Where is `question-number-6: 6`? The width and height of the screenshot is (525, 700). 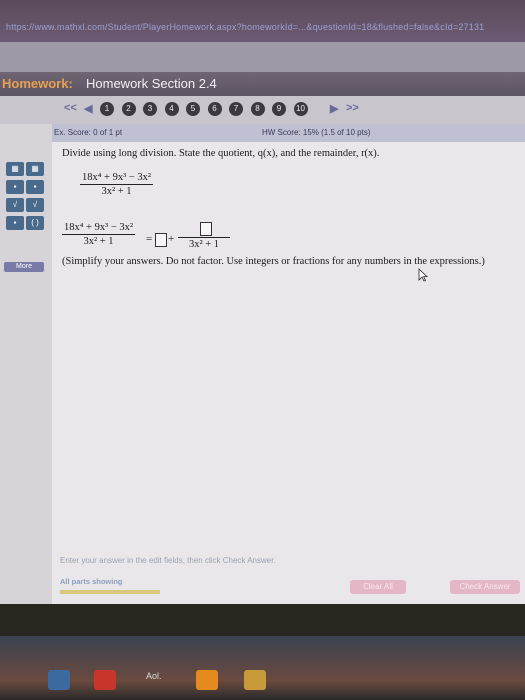
question-number-6: 6 is located at coordinates (214, 109).